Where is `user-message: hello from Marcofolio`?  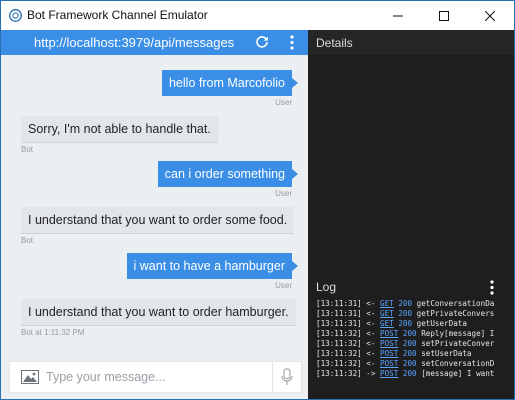
user-message: hello from Marcofolio is located at coordinates (226, 83).